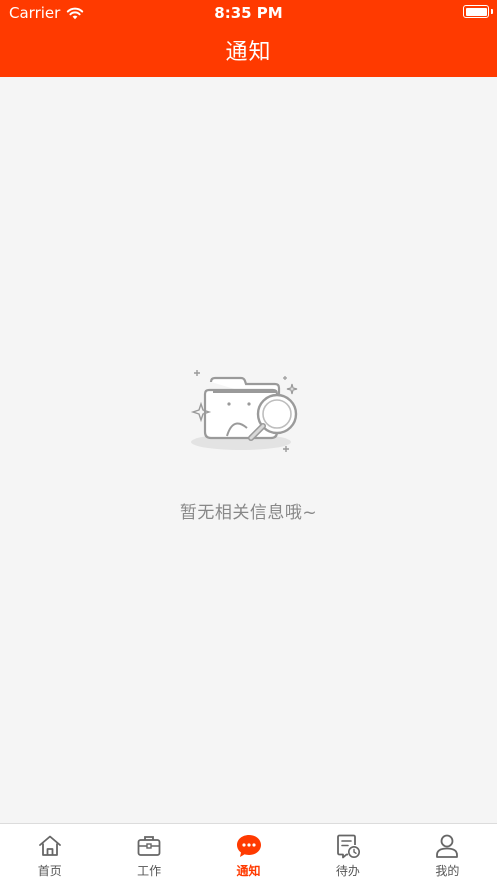 Image resolution: width=497 pixels, height=883 pixels. I want to click on user-icon, so click(447, 846).